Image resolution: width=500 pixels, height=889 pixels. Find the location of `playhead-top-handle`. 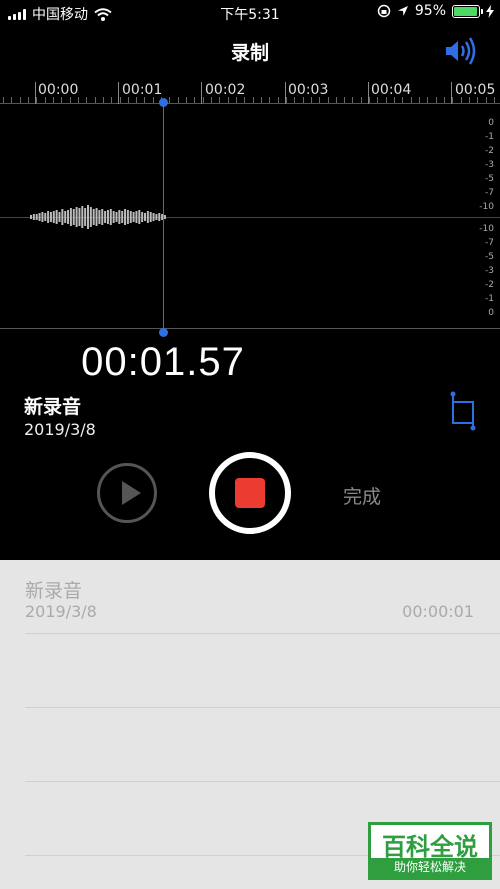

playhead-top-handle is located at coordinates (163, 102).